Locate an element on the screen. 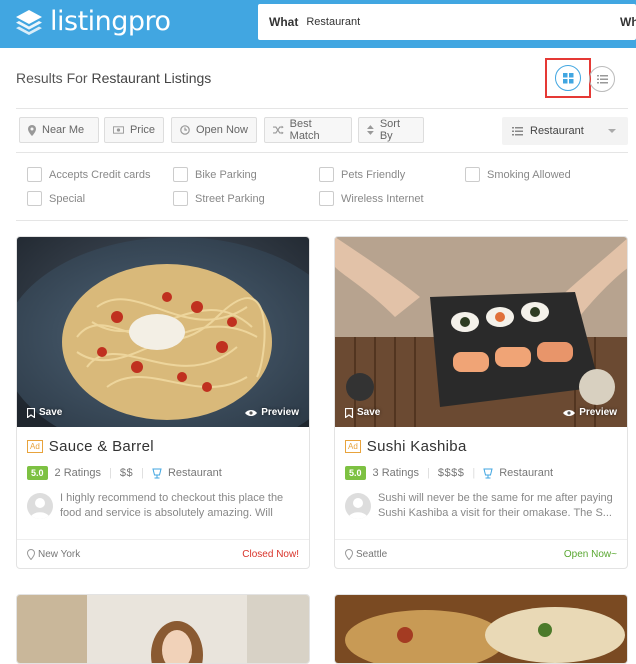 The width and height of the screenshot is (636, 664). chevron-down-icon is located at coordinates (612, 131).